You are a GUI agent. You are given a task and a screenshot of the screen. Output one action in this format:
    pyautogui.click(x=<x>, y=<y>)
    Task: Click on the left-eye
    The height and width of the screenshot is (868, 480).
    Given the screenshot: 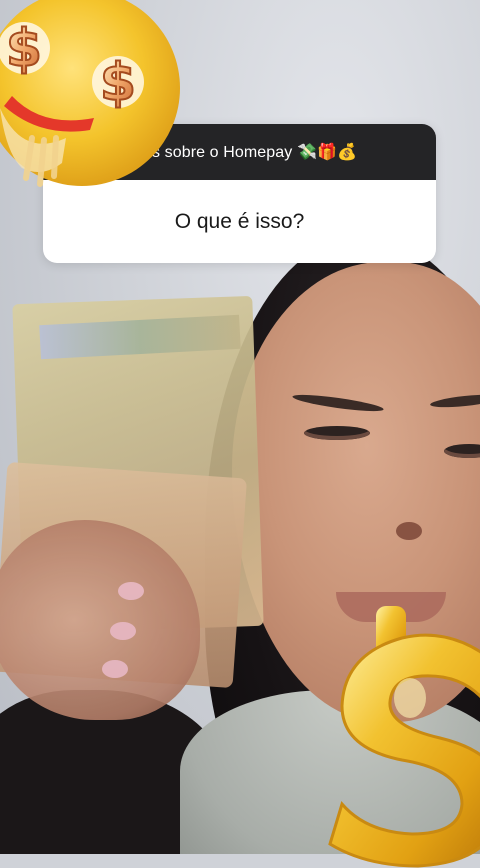 What is the action you would take?
    pyautogui.click(x=337, y=433)
    